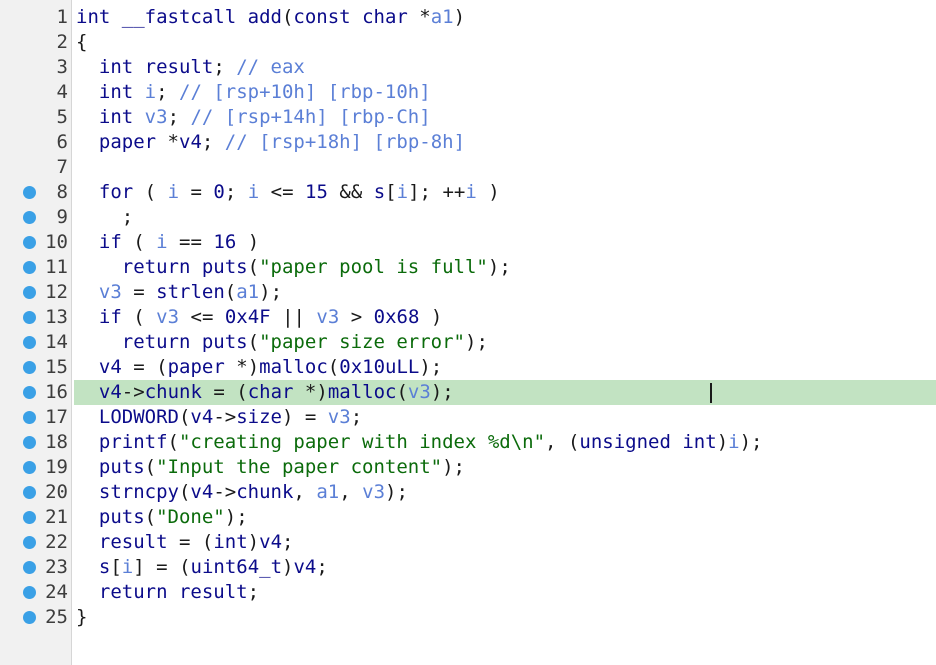  I want to click on code-line: 10 if ( i == 16 ), so click(468, 242).